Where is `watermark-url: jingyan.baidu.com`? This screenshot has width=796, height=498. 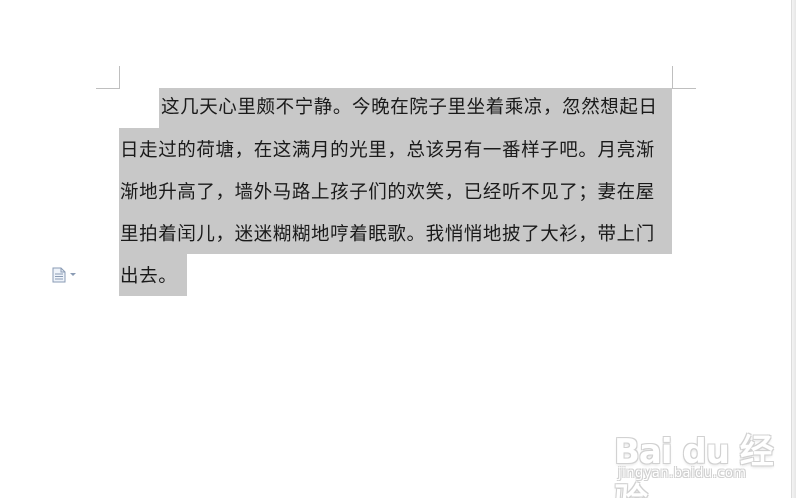
watermark-url: jingyan.baidu.com is located at coordinates (682, 473).